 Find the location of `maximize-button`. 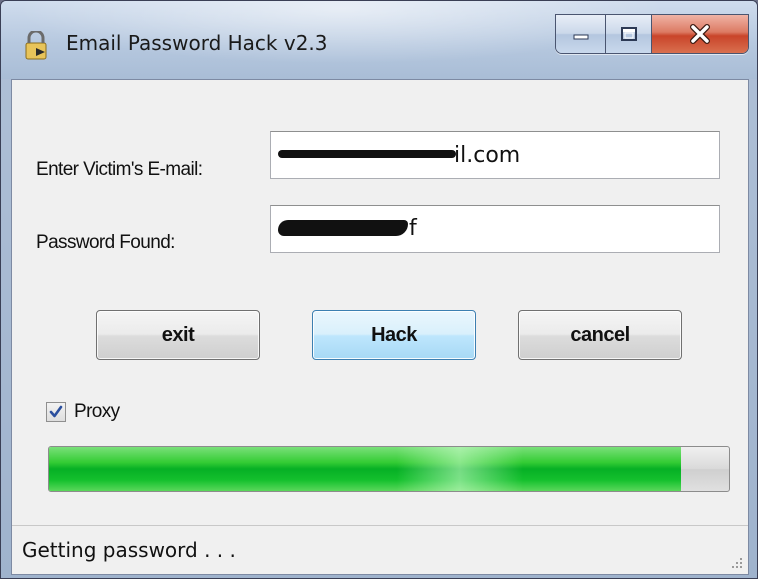

maximize-button is located at coordinates (629, 34).